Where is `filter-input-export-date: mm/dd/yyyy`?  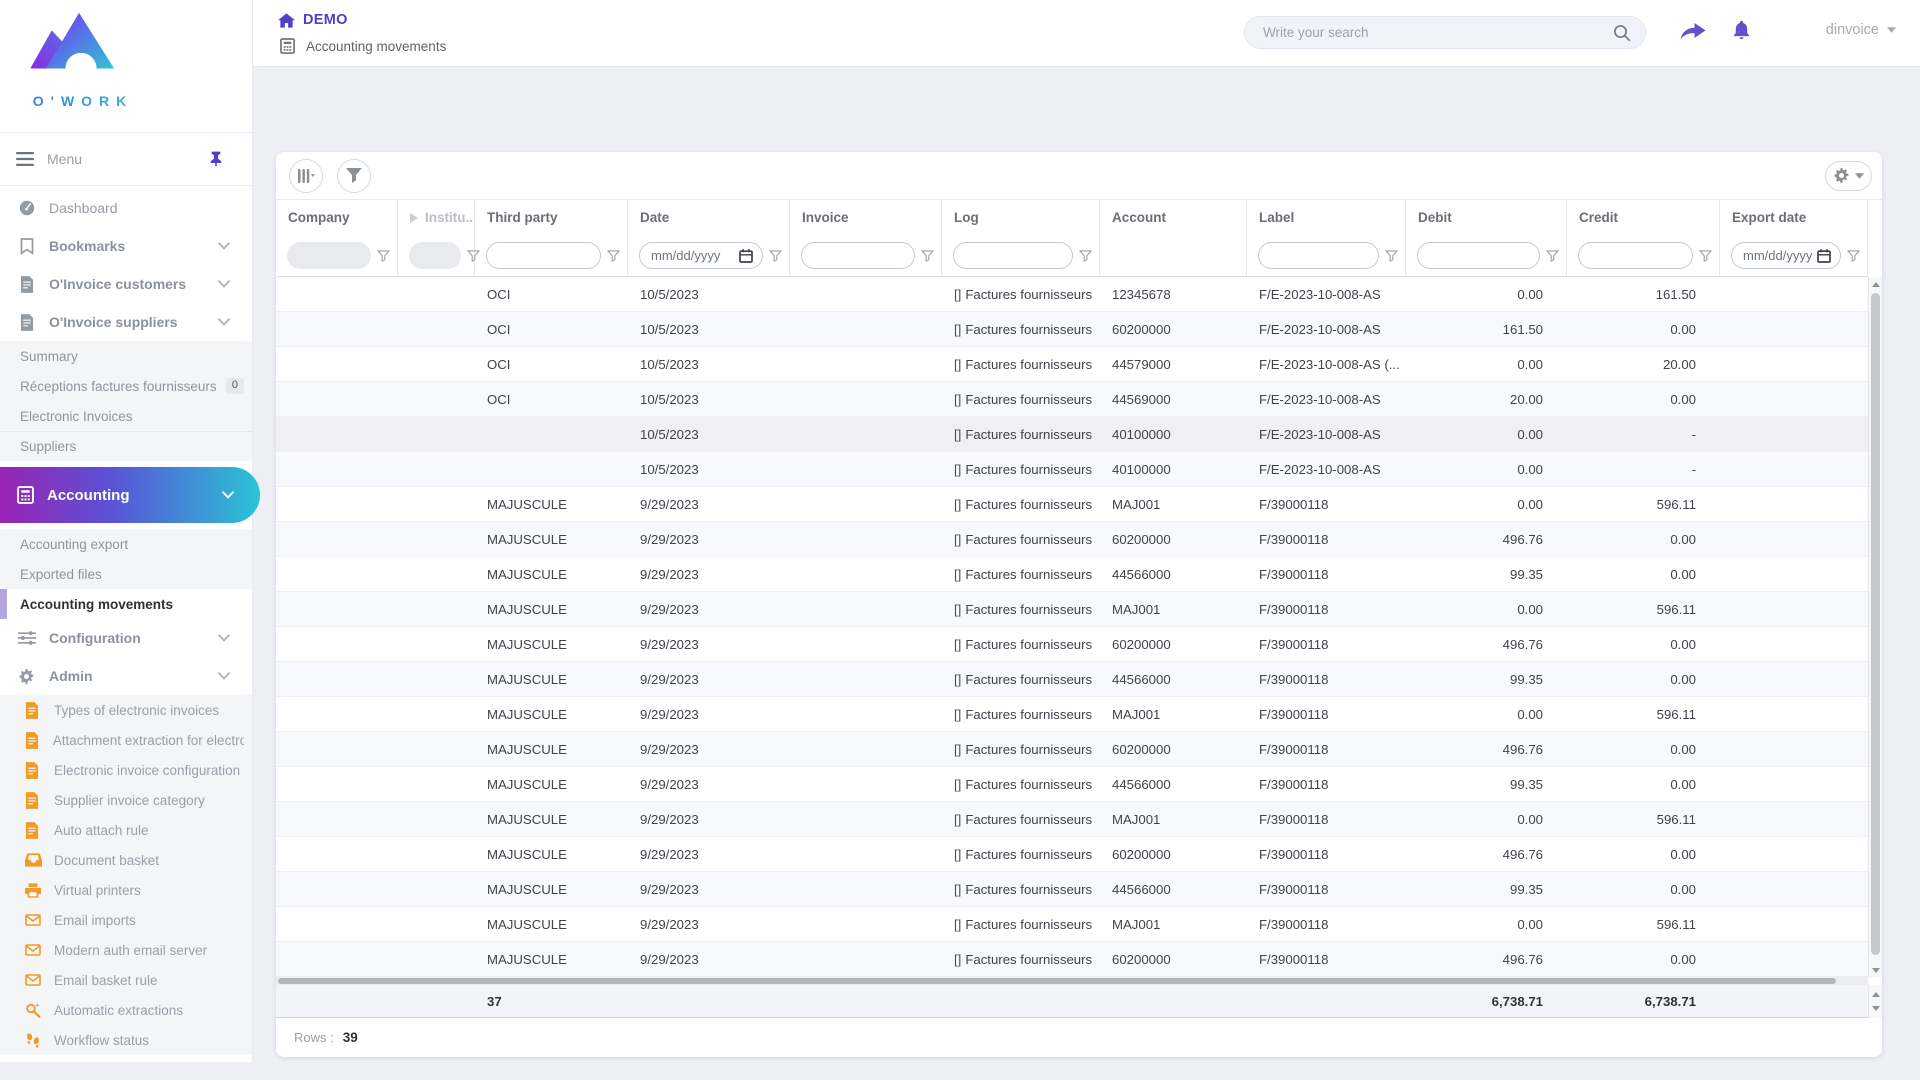 filter-input-export-date: mm/dd/yyyy is located at coordinates (1786, 255).